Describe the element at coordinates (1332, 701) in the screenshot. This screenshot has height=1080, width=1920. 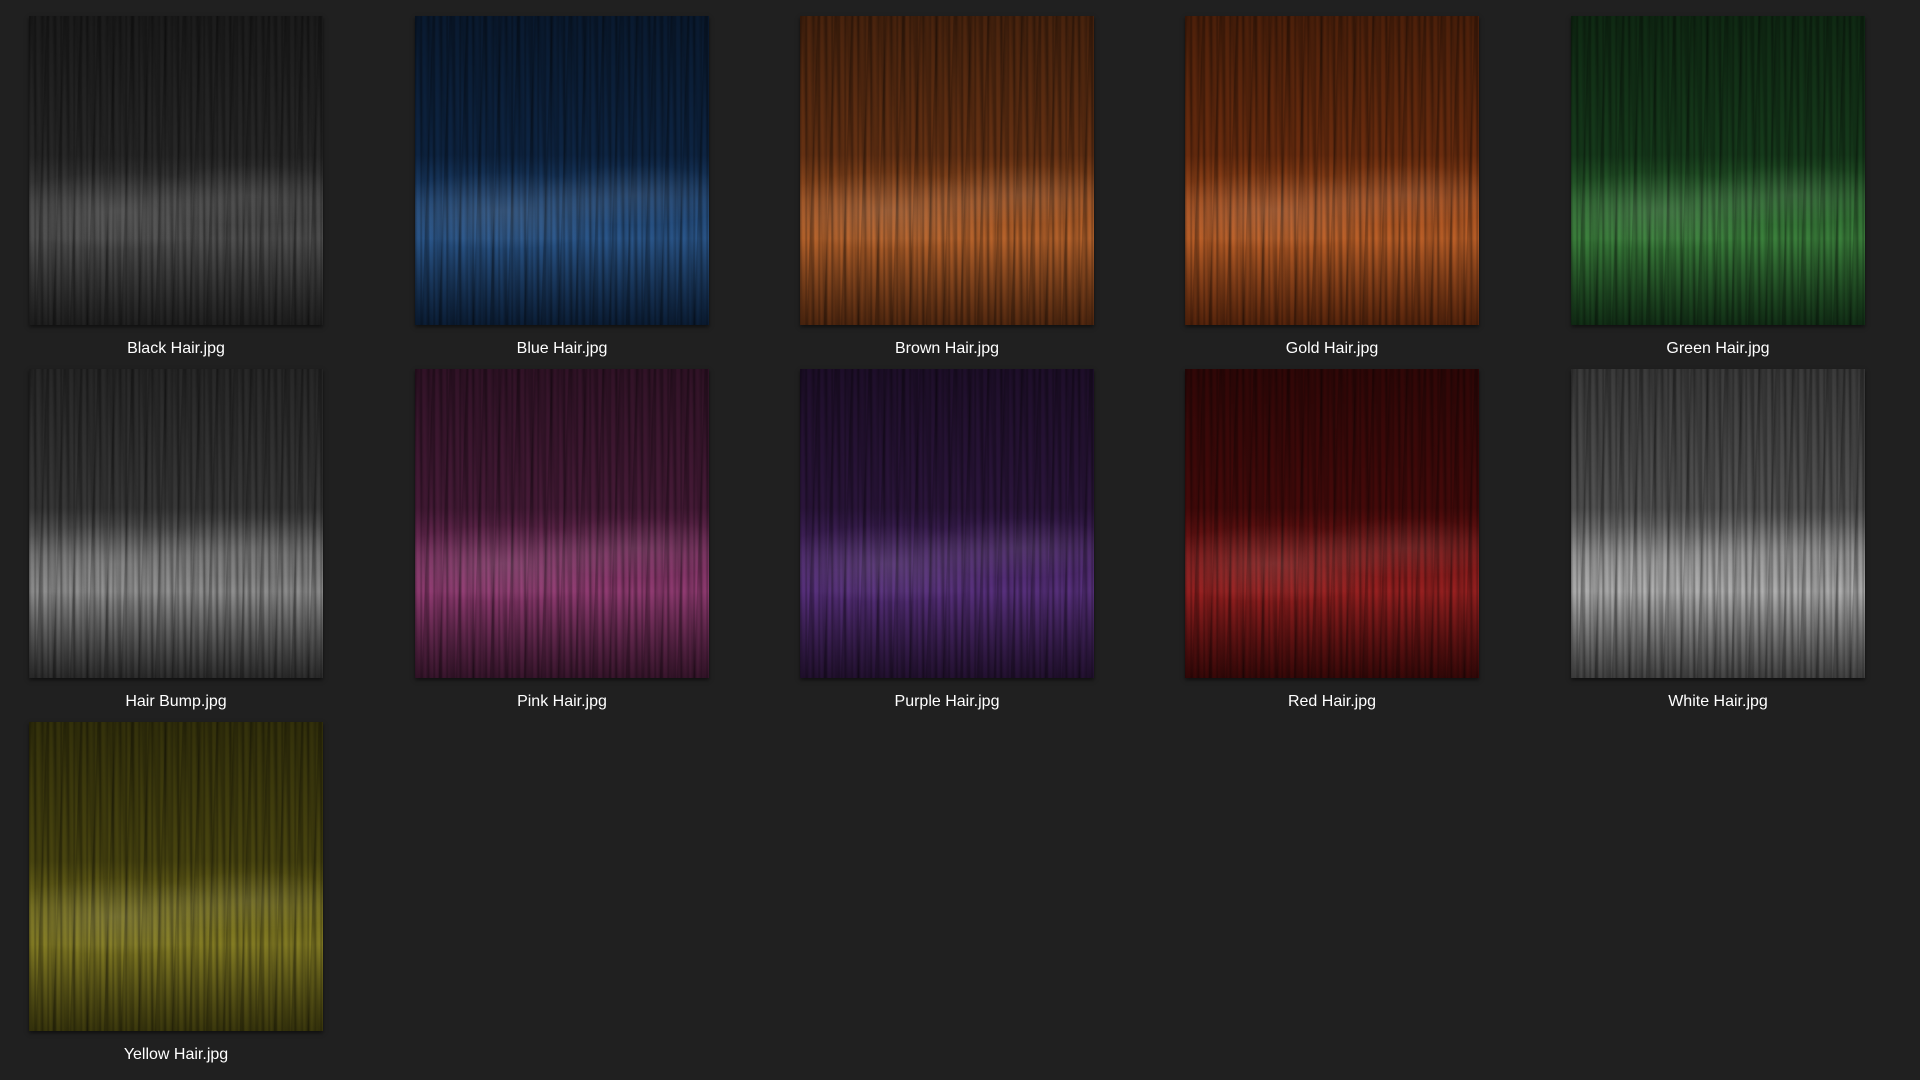
I see `file-name-label: Red Hair.jpg` at that location.